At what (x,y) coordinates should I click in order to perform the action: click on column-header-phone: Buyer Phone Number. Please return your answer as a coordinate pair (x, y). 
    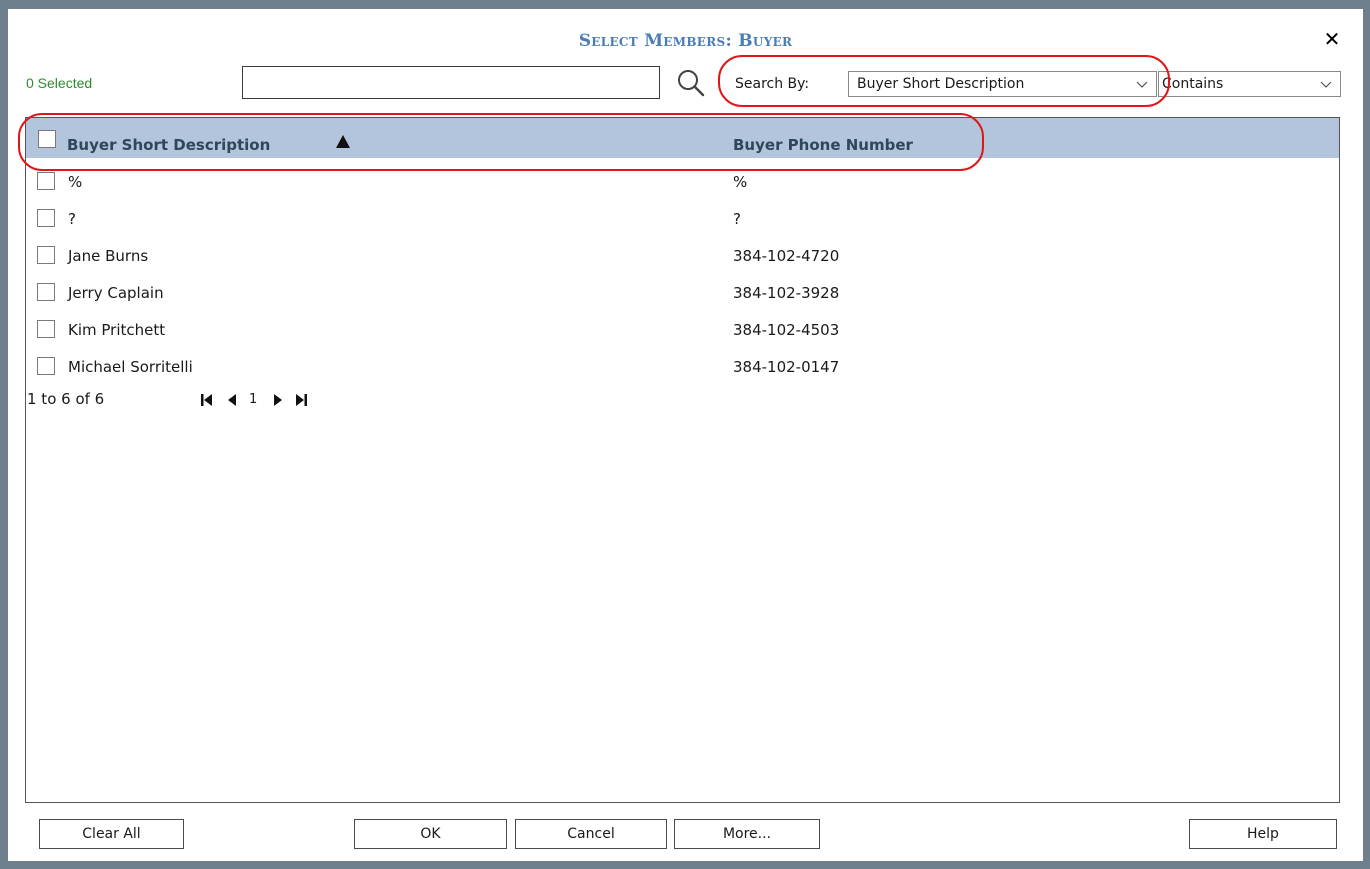
    Looking at the image, I should click on (823, 145).